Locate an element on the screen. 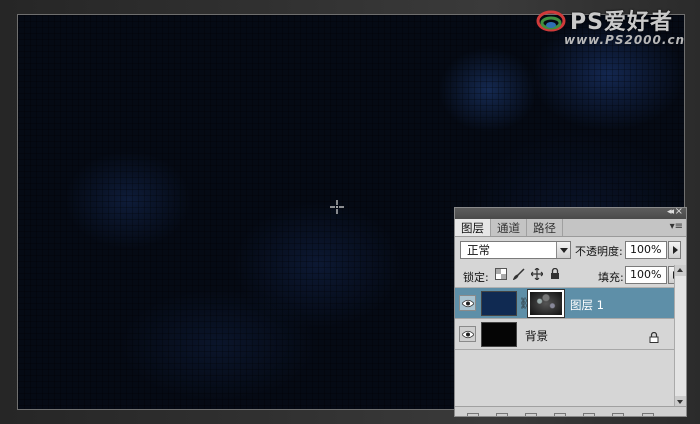 The width and height of the screenshot is (700, 424). adjustment-layer-icon is located at coordinates (560, 414).